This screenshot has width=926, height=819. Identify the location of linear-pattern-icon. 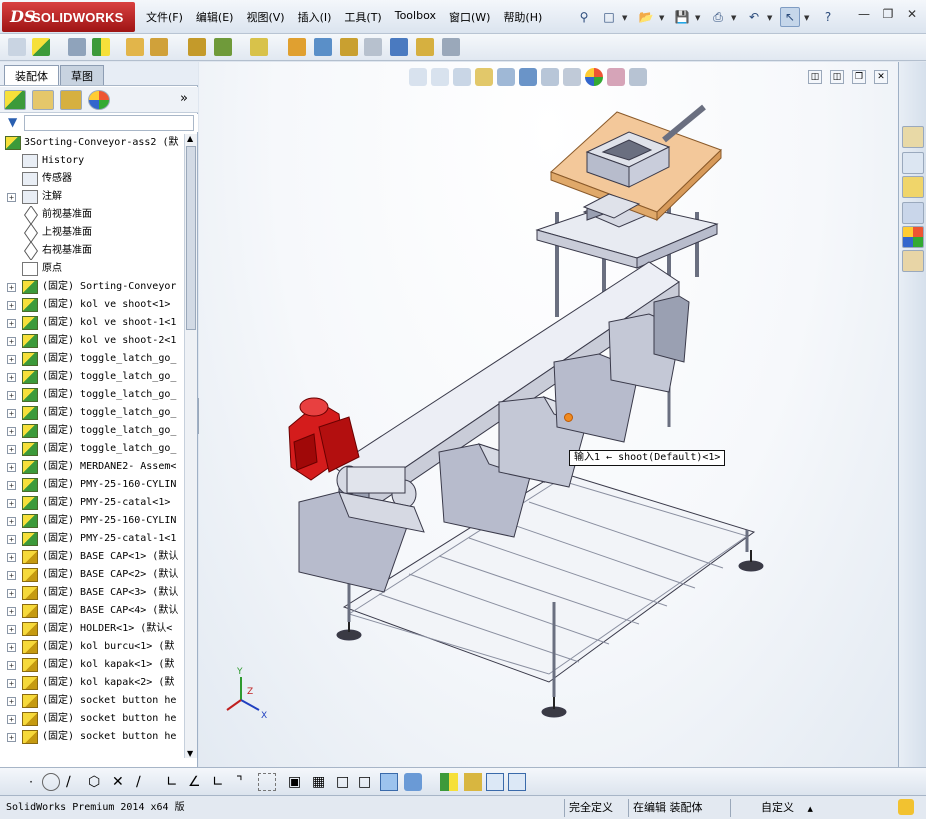
(101, 47).